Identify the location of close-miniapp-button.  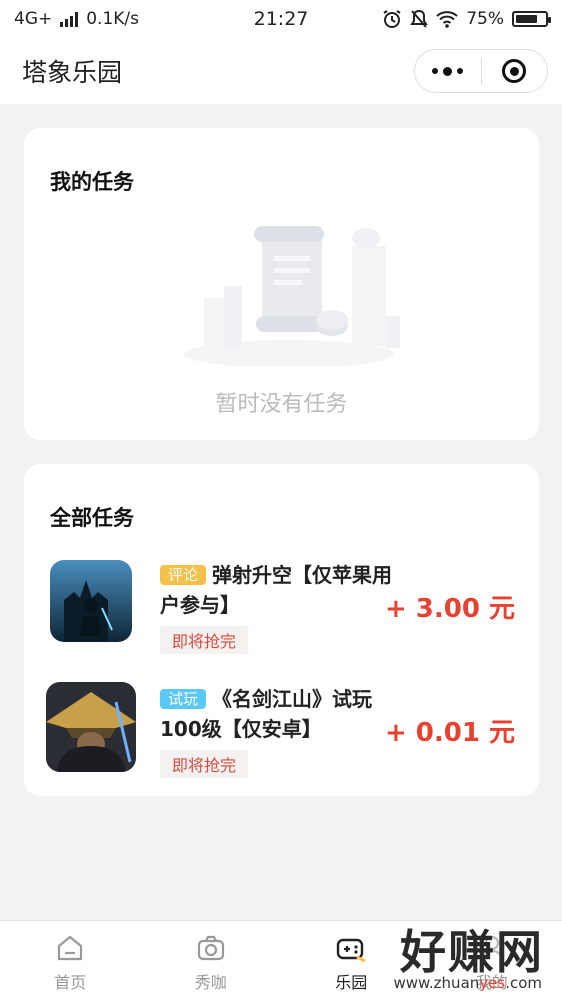
(515, 71).